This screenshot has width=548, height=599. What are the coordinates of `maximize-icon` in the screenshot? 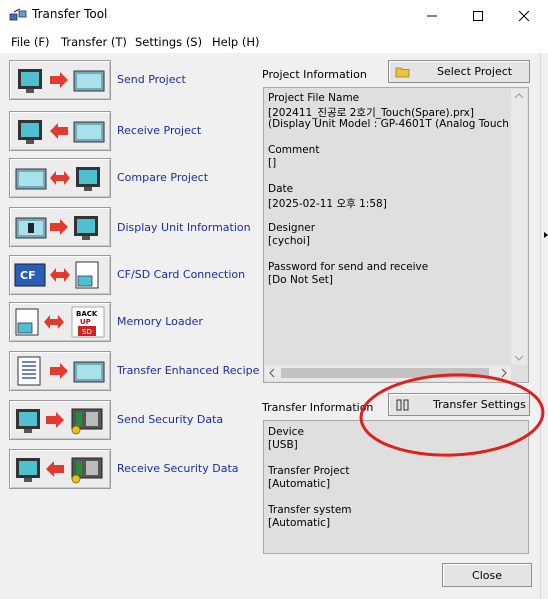 It's located at (478, 15).